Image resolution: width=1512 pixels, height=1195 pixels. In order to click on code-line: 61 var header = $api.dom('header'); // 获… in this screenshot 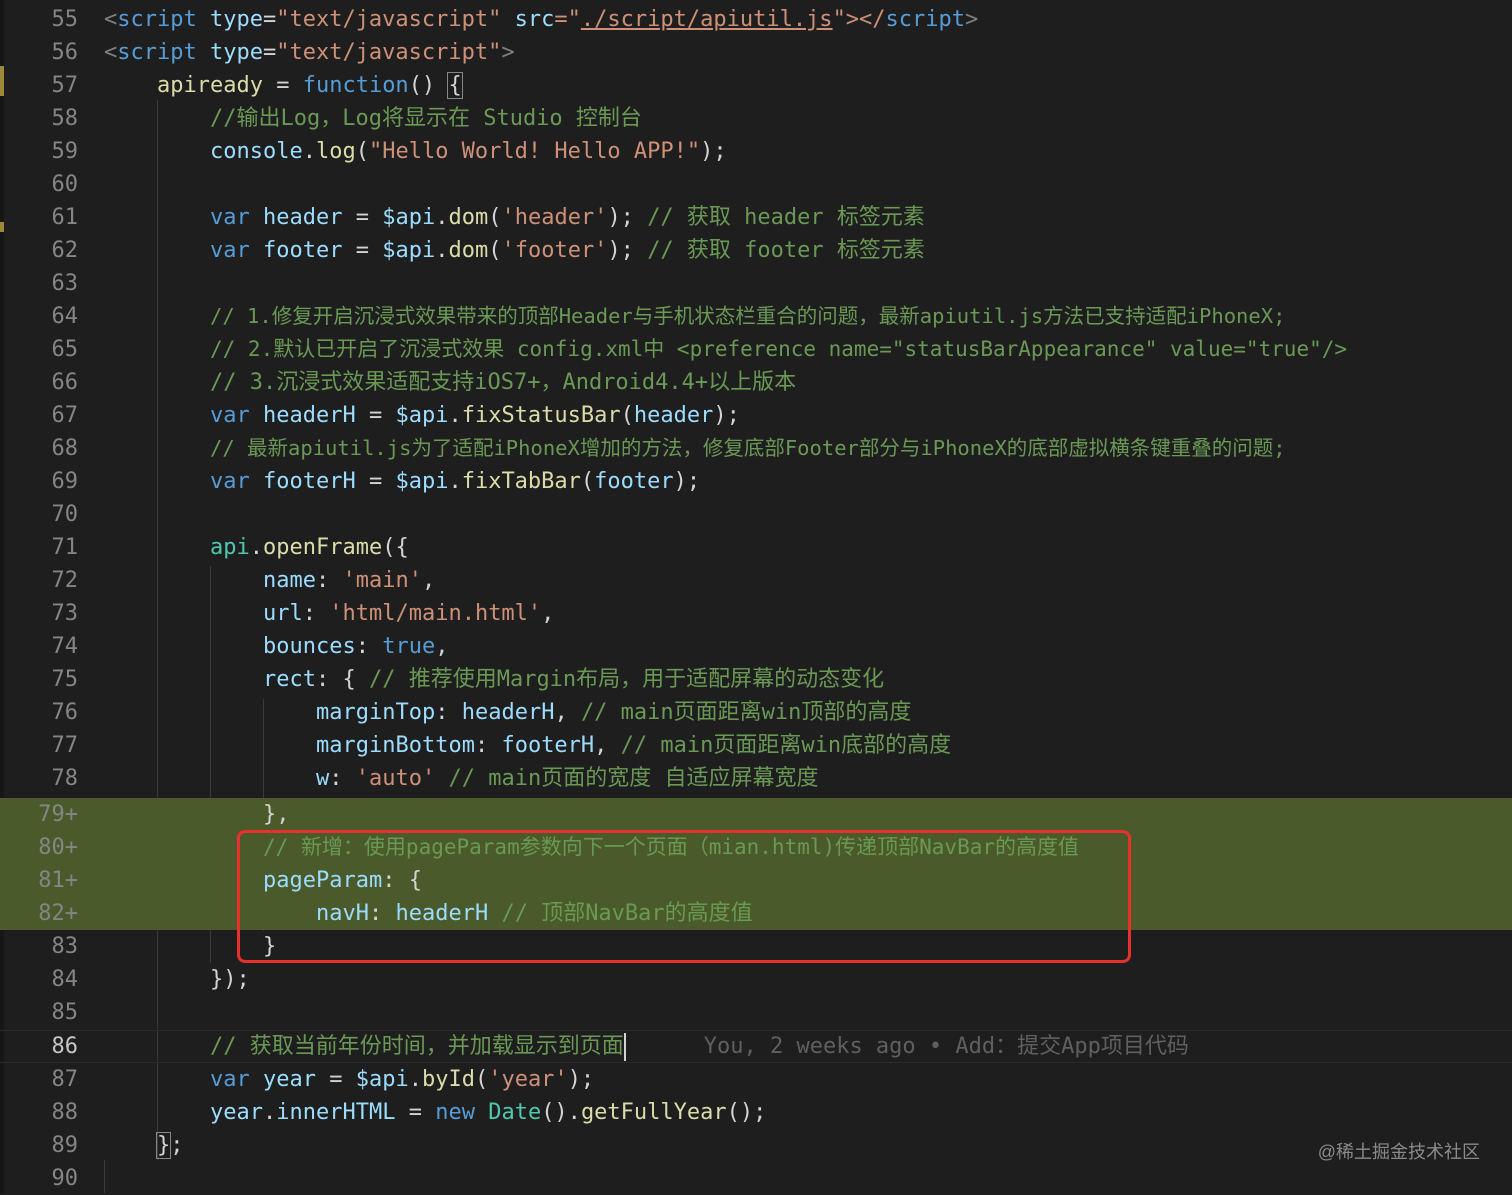, I will do `click(756, 217)`.